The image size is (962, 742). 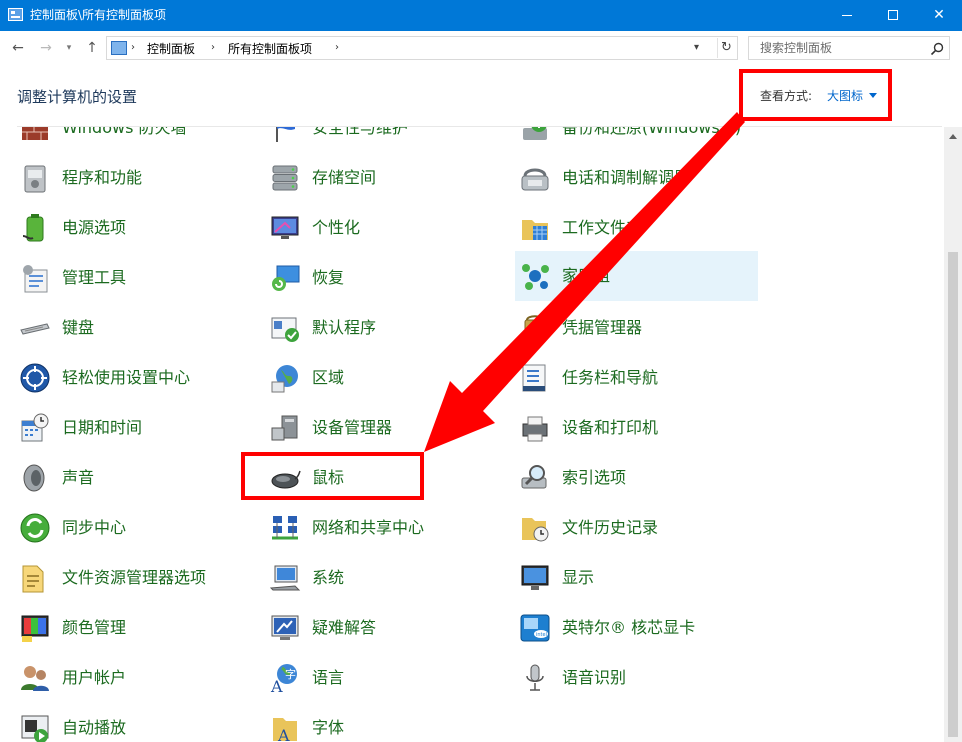 What do you see at coordinates (610, 427) in the screenshot?
I see `list-item-label: 设备和打印机` at bounding box center [610, 427].